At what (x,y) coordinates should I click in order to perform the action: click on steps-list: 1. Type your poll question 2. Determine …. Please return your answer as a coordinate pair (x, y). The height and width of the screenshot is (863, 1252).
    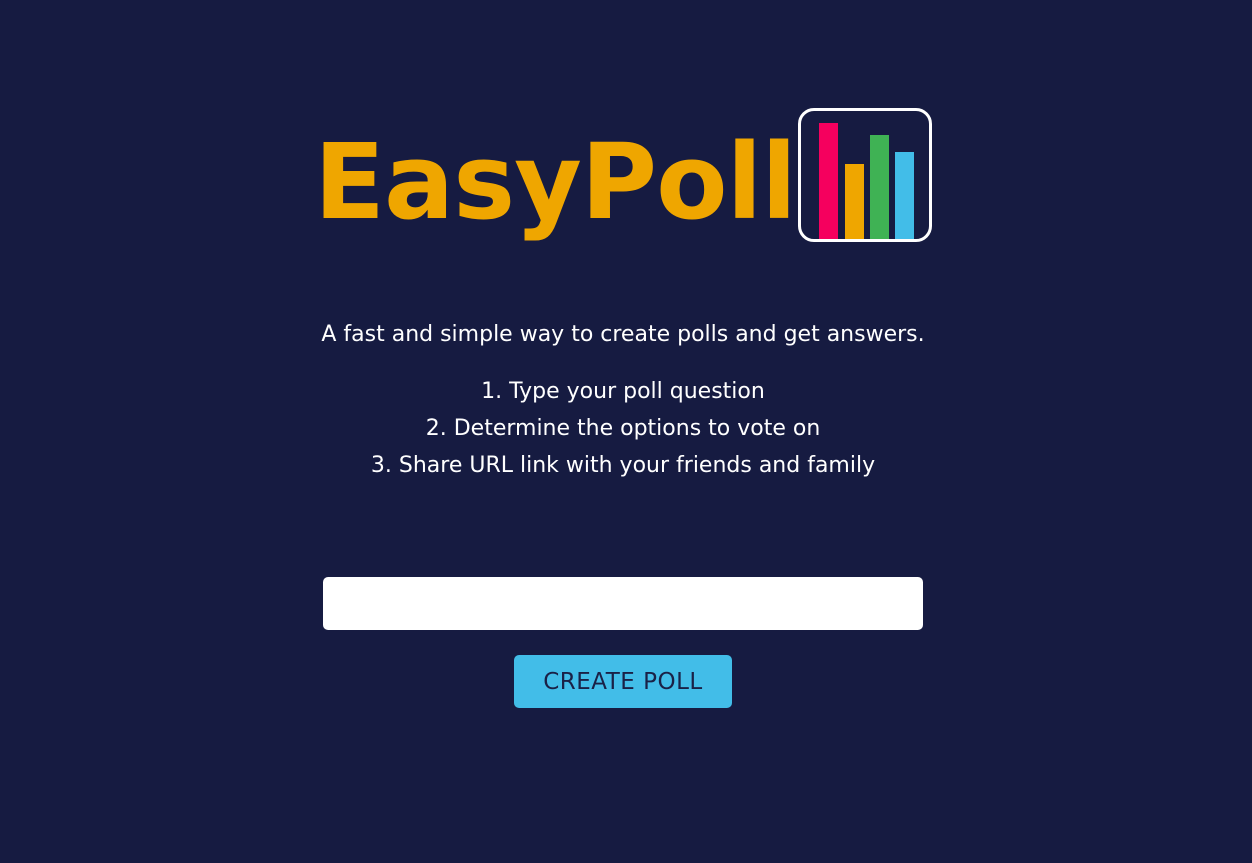
    Looking at the image, I should click on (623, 428).